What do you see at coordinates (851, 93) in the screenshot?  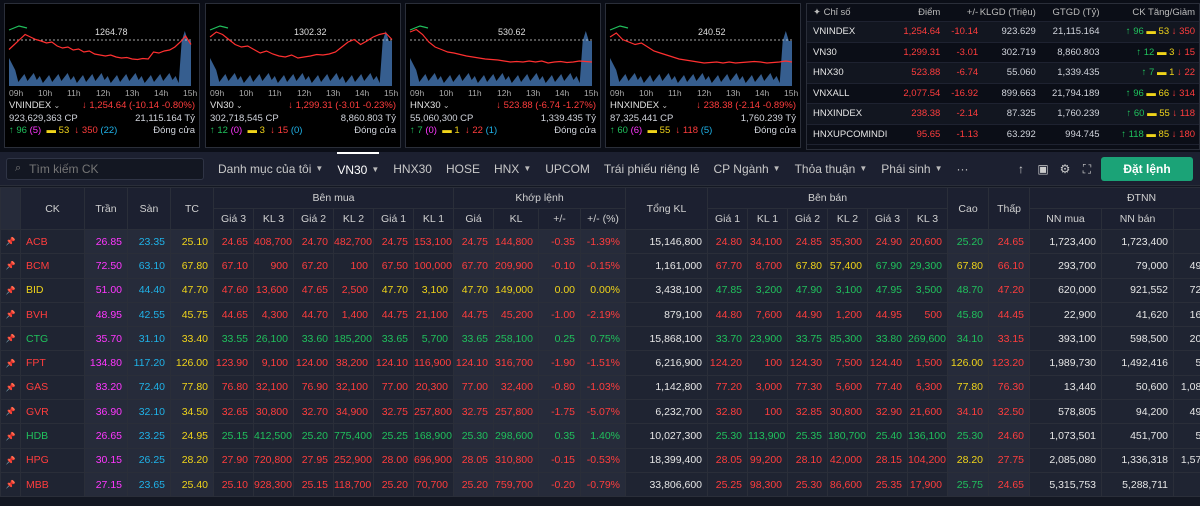 I see `summary-index-name: VNXALL` at bounding box center [851, 93].